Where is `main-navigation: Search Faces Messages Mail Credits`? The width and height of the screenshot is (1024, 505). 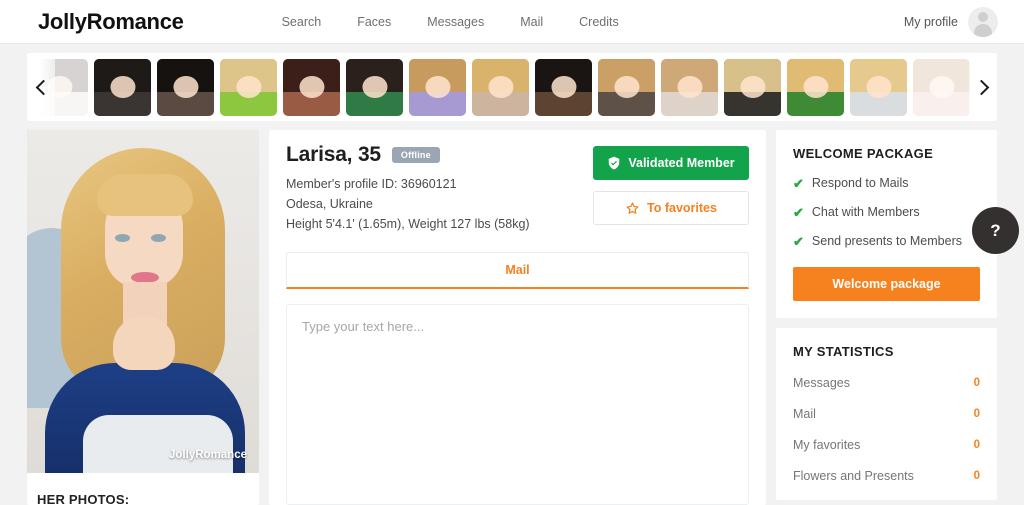
main-navigation: Search Faces Messages Mail Credits is located at coordinates (450, 22).